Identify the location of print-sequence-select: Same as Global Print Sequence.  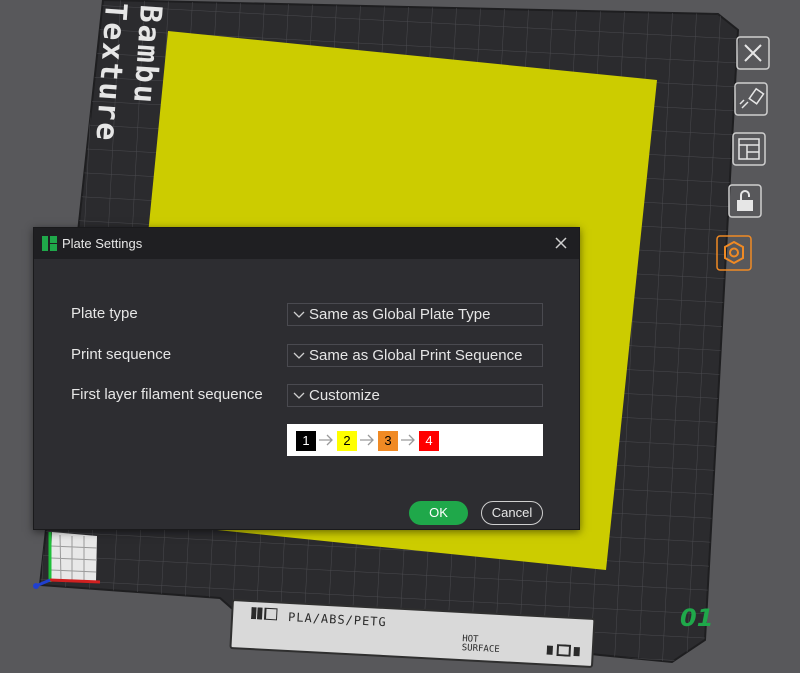
(415, 355).